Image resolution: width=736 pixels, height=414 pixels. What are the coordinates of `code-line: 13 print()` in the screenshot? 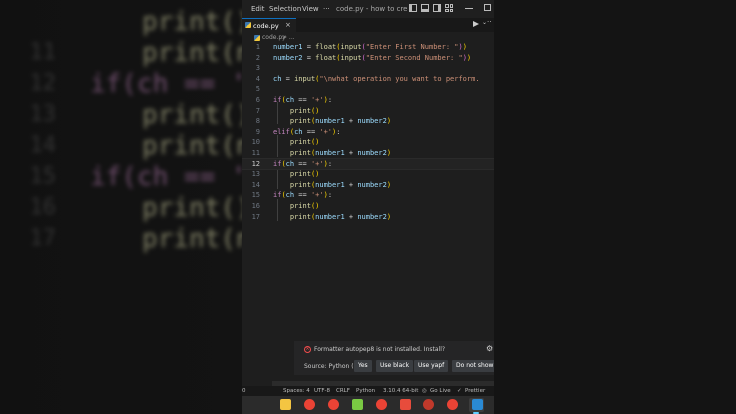 It's located at (368, 174).